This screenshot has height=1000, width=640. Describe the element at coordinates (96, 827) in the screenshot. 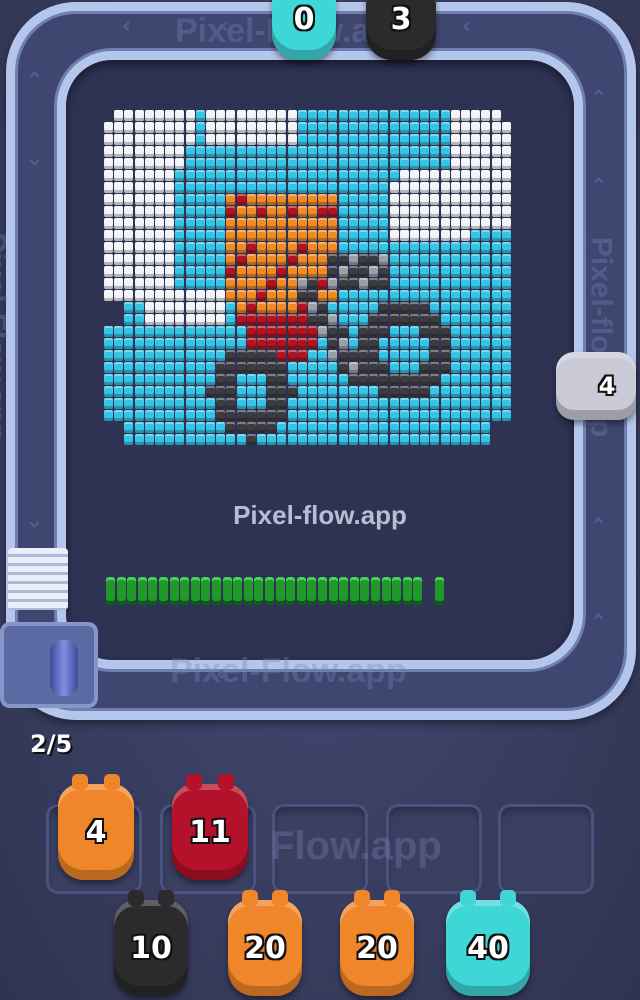

I see `slot-pig: 4` at that location.